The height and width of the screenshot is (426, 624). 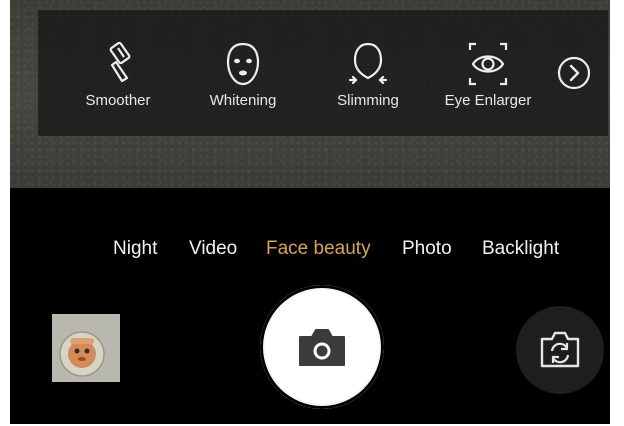 I want to click on smoother-brush-icon, so click(x=120, y=62).